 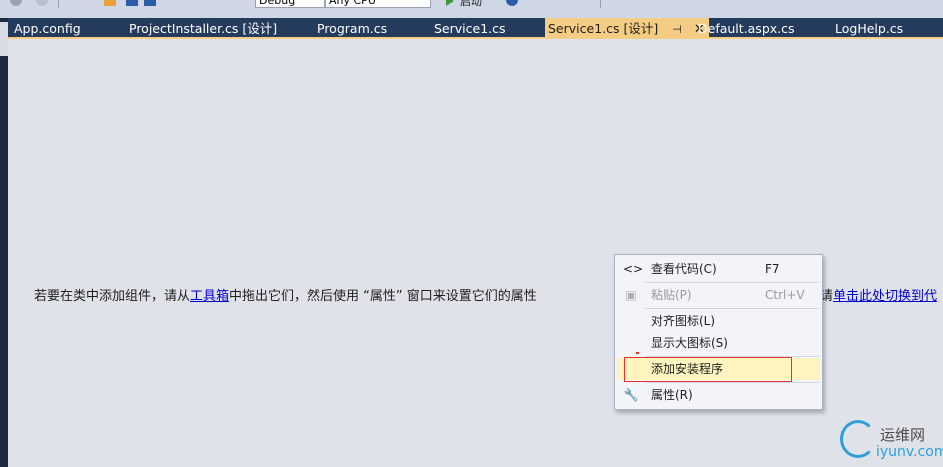 What do you see at coordinates (512, 3) in the screenshot?
I see `refresh-icon` at bounding box center [512, 3].